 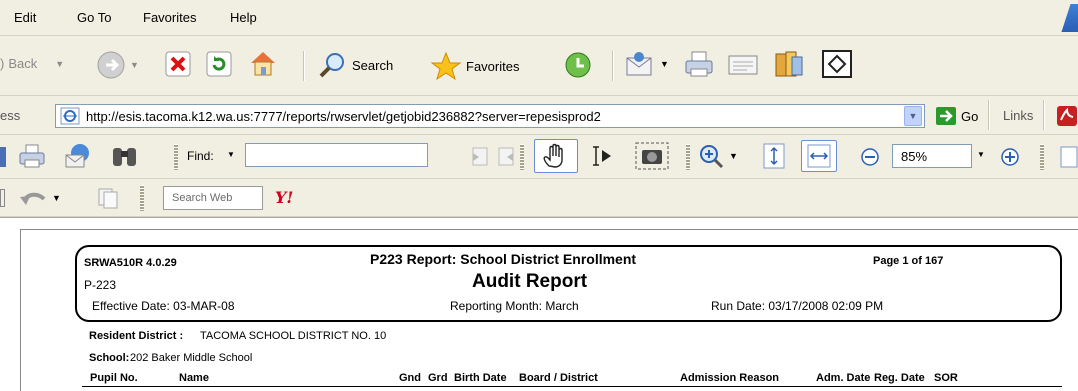 I want to click on column-header-board-district: Board / District, so click(x=558, y=378).